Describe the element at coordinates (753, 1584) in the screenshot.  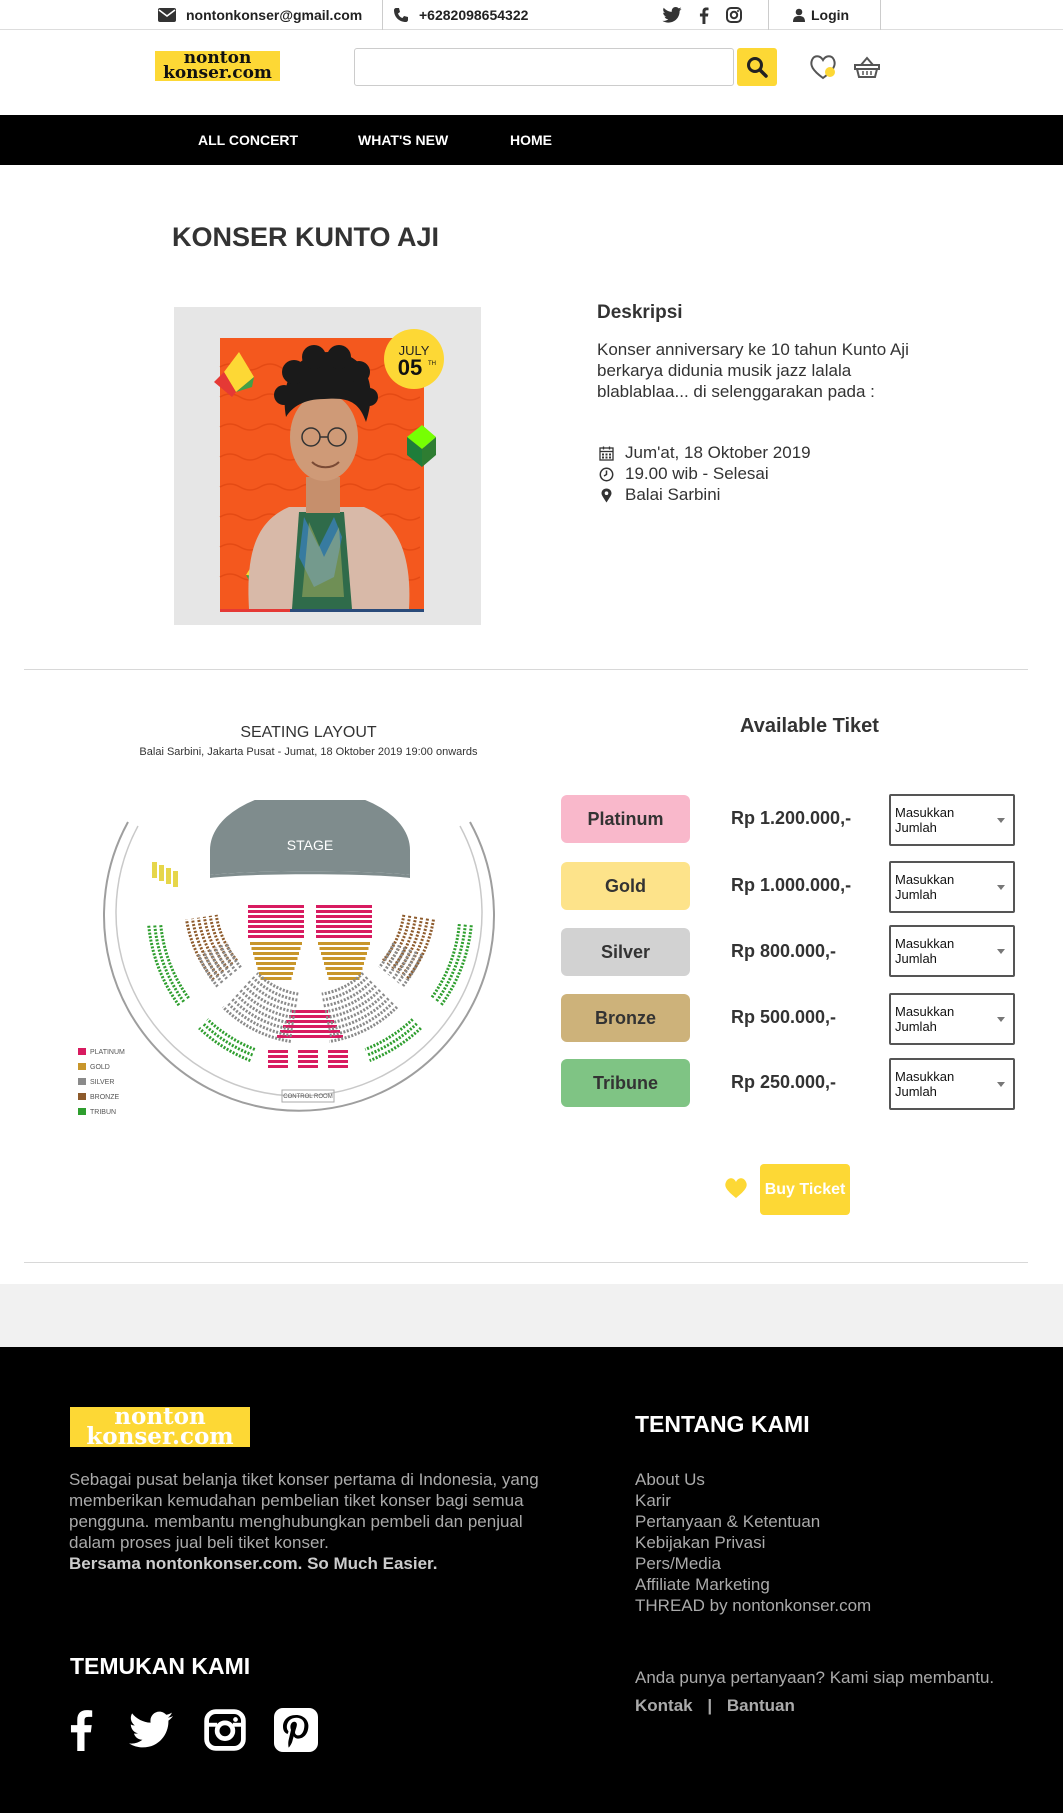
I see `footer-link-affiliate: Affiliate Marketing` at that location.